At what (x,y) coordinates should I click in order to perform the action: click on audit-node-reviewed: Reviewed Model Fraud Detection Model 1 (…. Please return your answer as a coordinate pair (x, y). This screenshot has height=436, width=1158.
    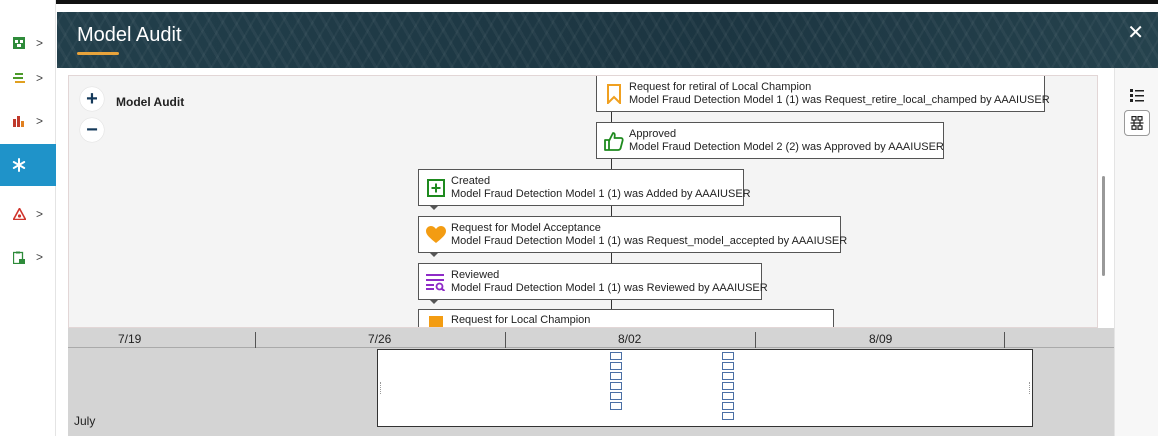
    Looking at the image, I should click on (593, 283).